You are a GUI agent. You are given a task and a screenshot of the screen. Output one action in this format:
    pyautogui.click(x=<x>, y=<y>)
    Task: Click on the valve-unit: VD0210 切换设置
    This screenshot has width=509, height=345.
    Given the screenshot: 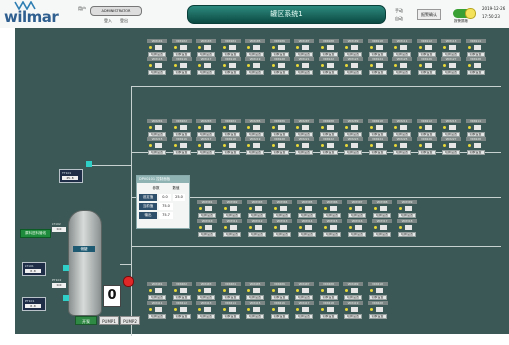 What is the action you would take?
    pyautogui.click(x=377, y=128)
    